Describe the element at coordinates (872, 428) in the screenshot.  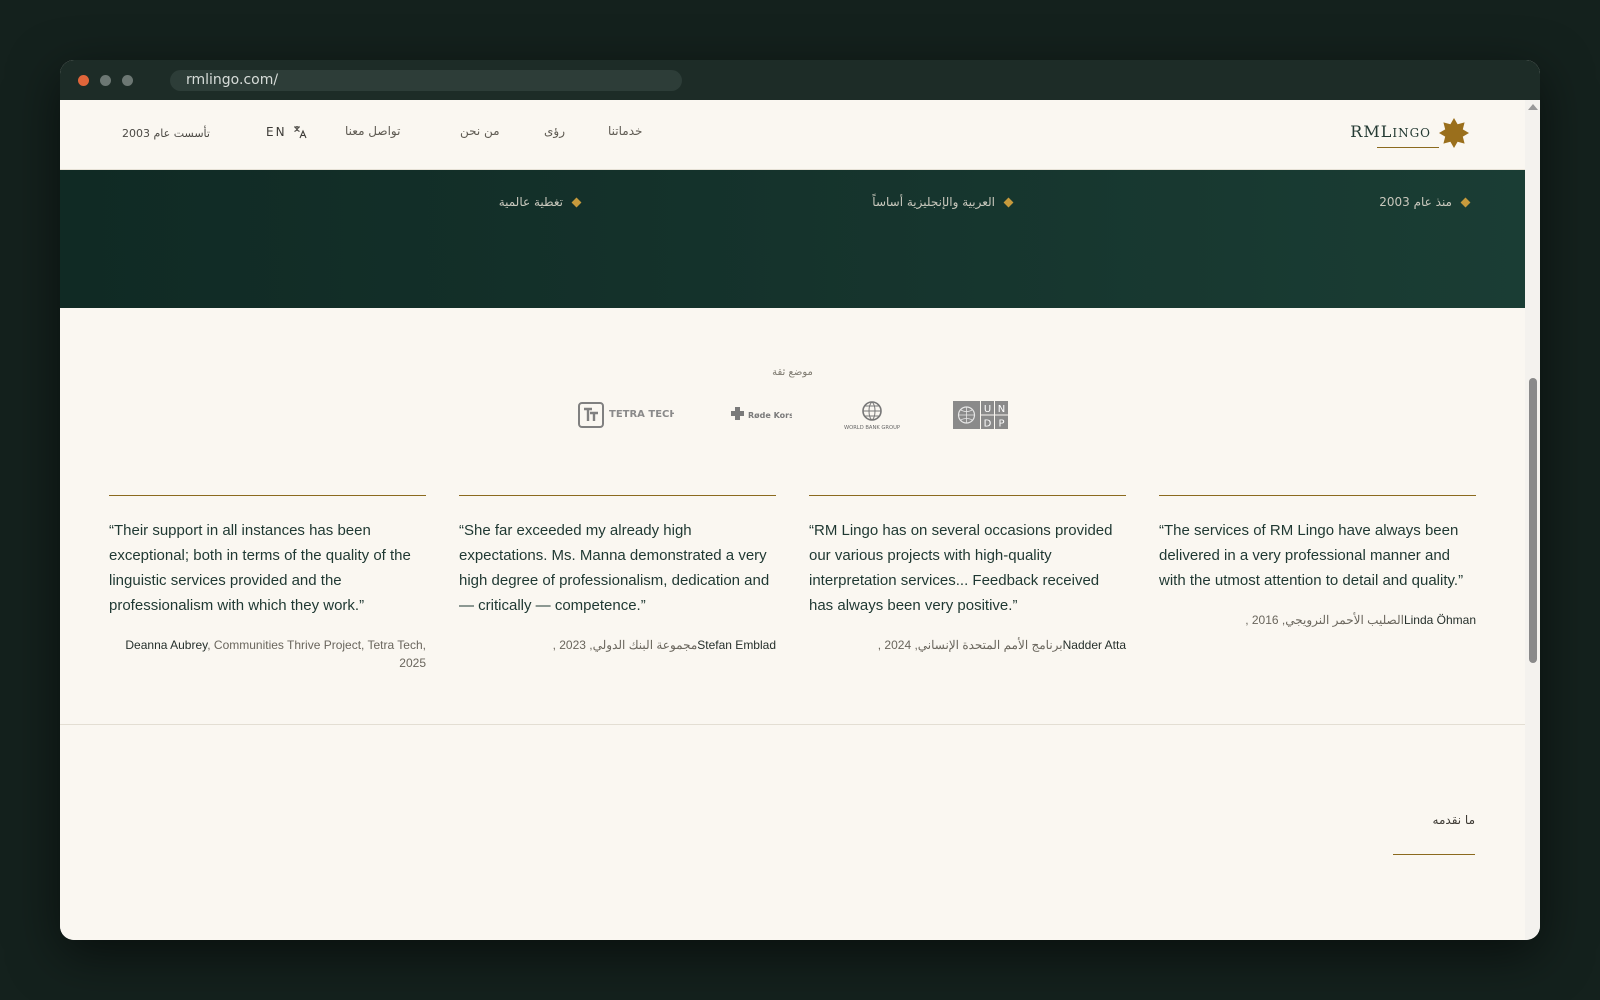
I see `world-bank-wordmark: WORLD BANK GROUP` at that location.